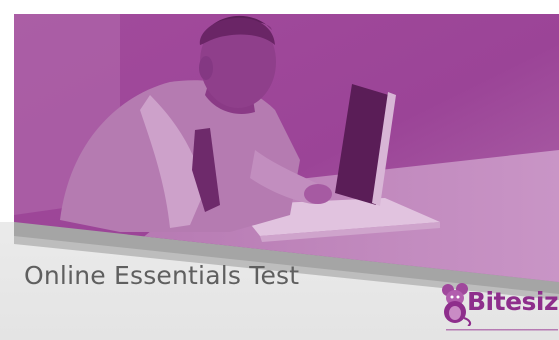 Image resolution: width=559 pixels, height=340 pixels. I want to click on slide-title: Online Essentials Test, so click(162, 275).